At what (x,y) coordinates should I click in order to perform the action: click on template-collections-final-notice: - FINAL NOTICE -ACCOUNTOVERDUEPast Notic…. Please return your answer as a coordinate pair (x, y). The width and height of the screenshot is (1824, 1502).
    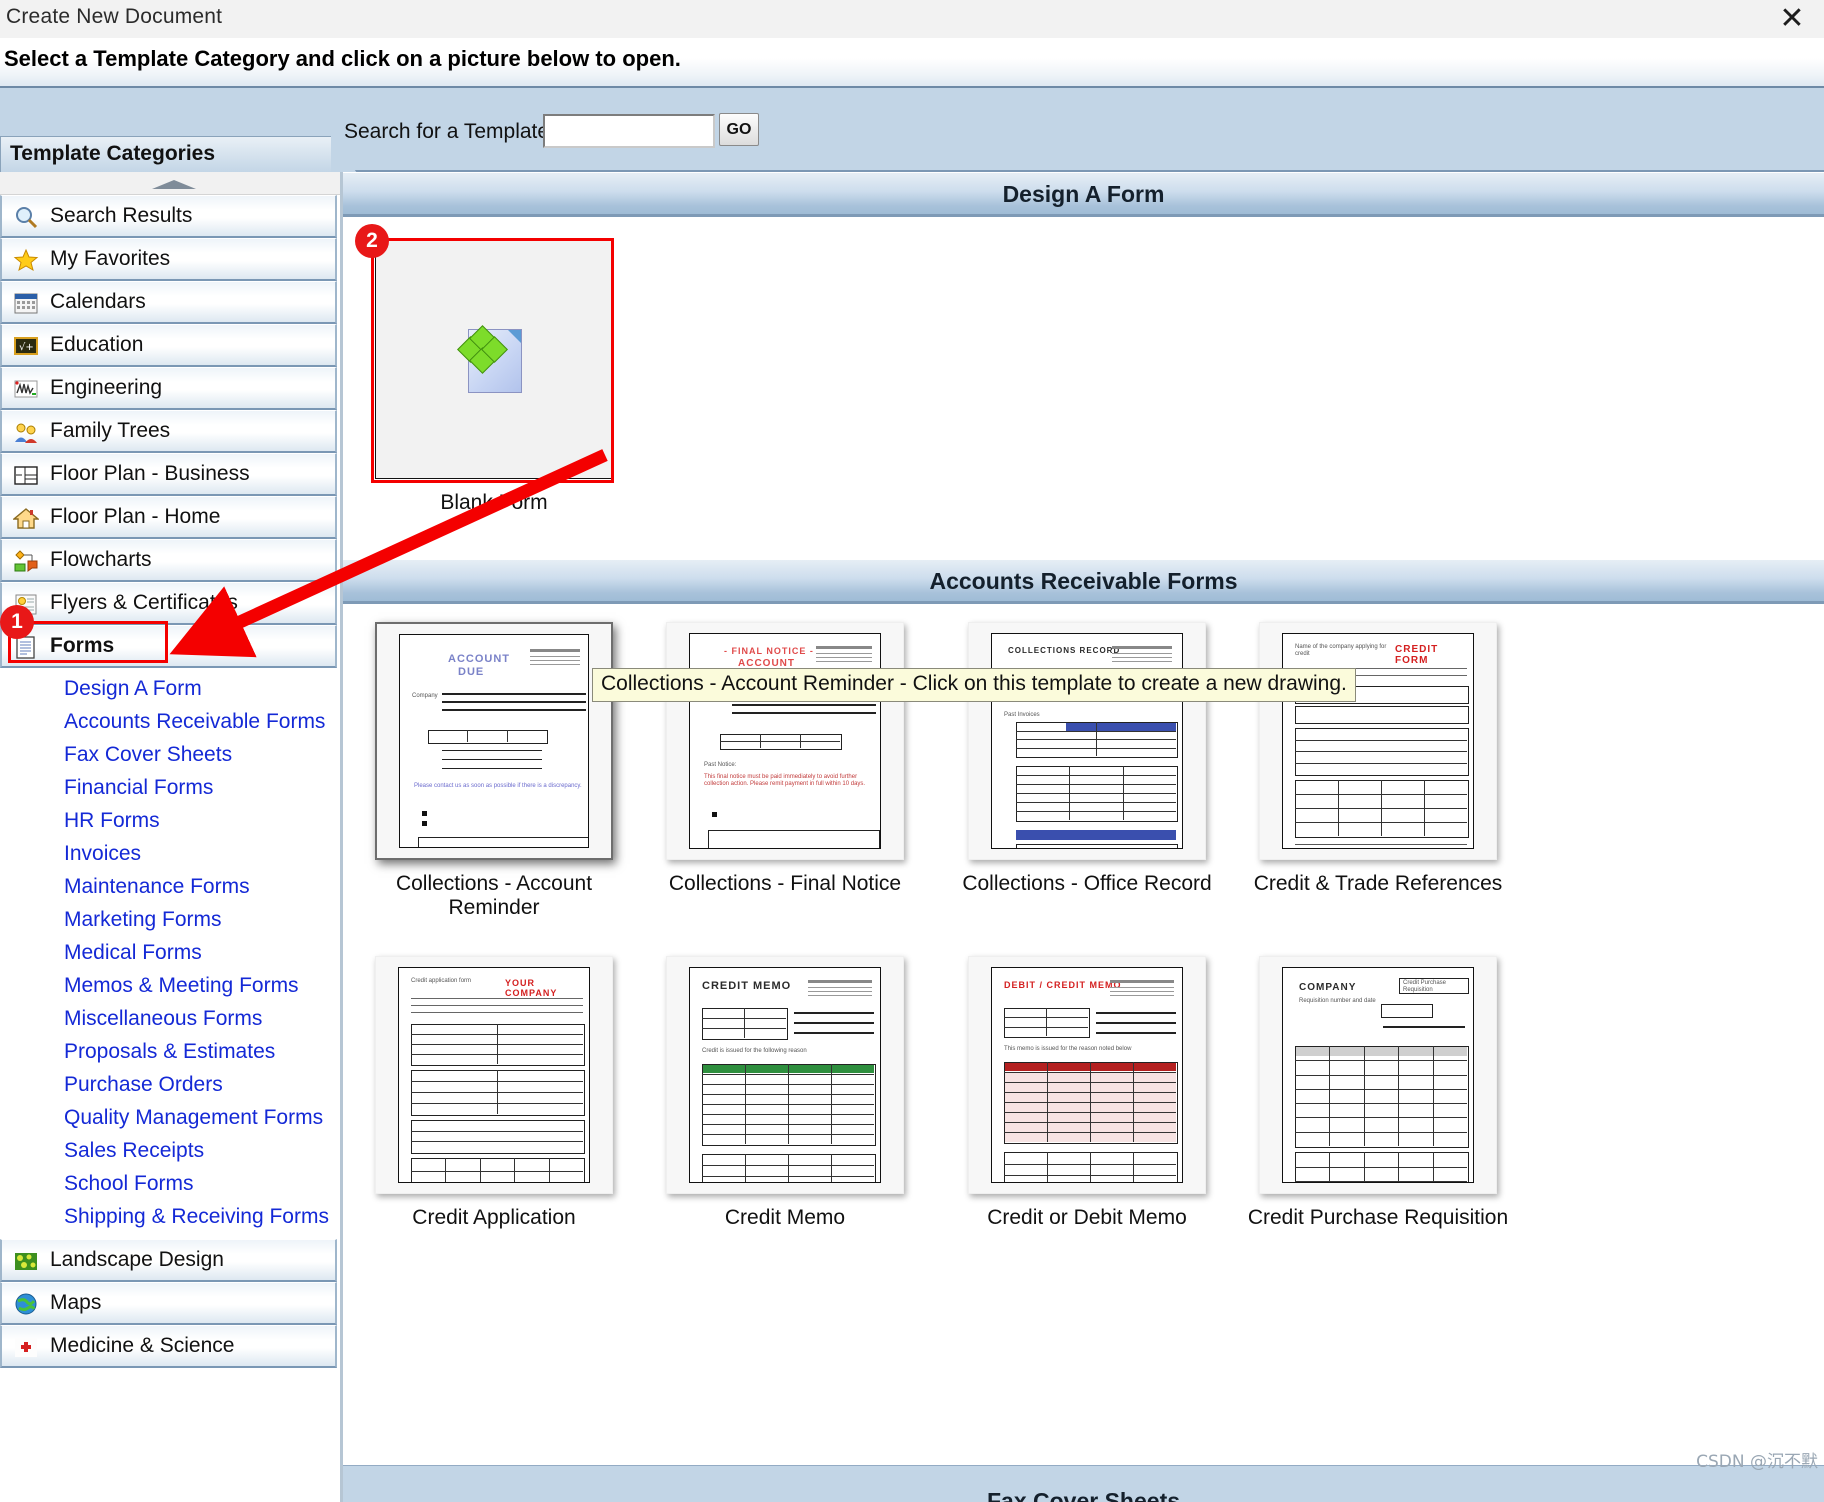
    Looking at the image, I should click on (785, 759).